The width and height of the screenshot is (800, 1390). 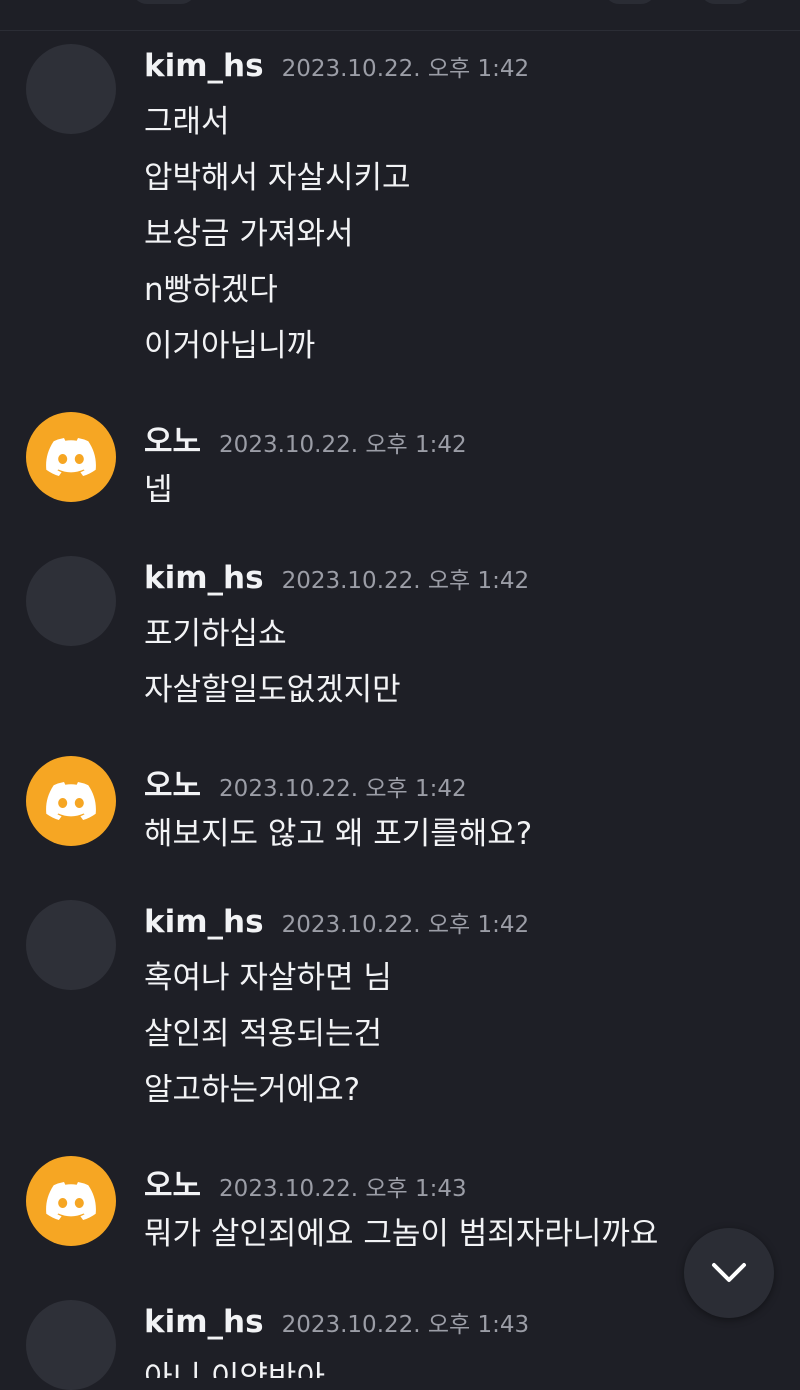 What do you see at coordinates (215, 634) in the screenshot?
I see `message-text: 포기하십쇼` at bounding box center [215, 634].